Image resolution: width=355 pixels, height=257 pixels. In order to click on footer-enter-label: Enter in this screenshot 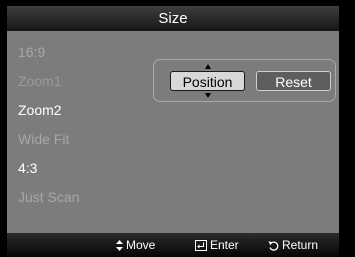, I will do `click(224, 245)`.